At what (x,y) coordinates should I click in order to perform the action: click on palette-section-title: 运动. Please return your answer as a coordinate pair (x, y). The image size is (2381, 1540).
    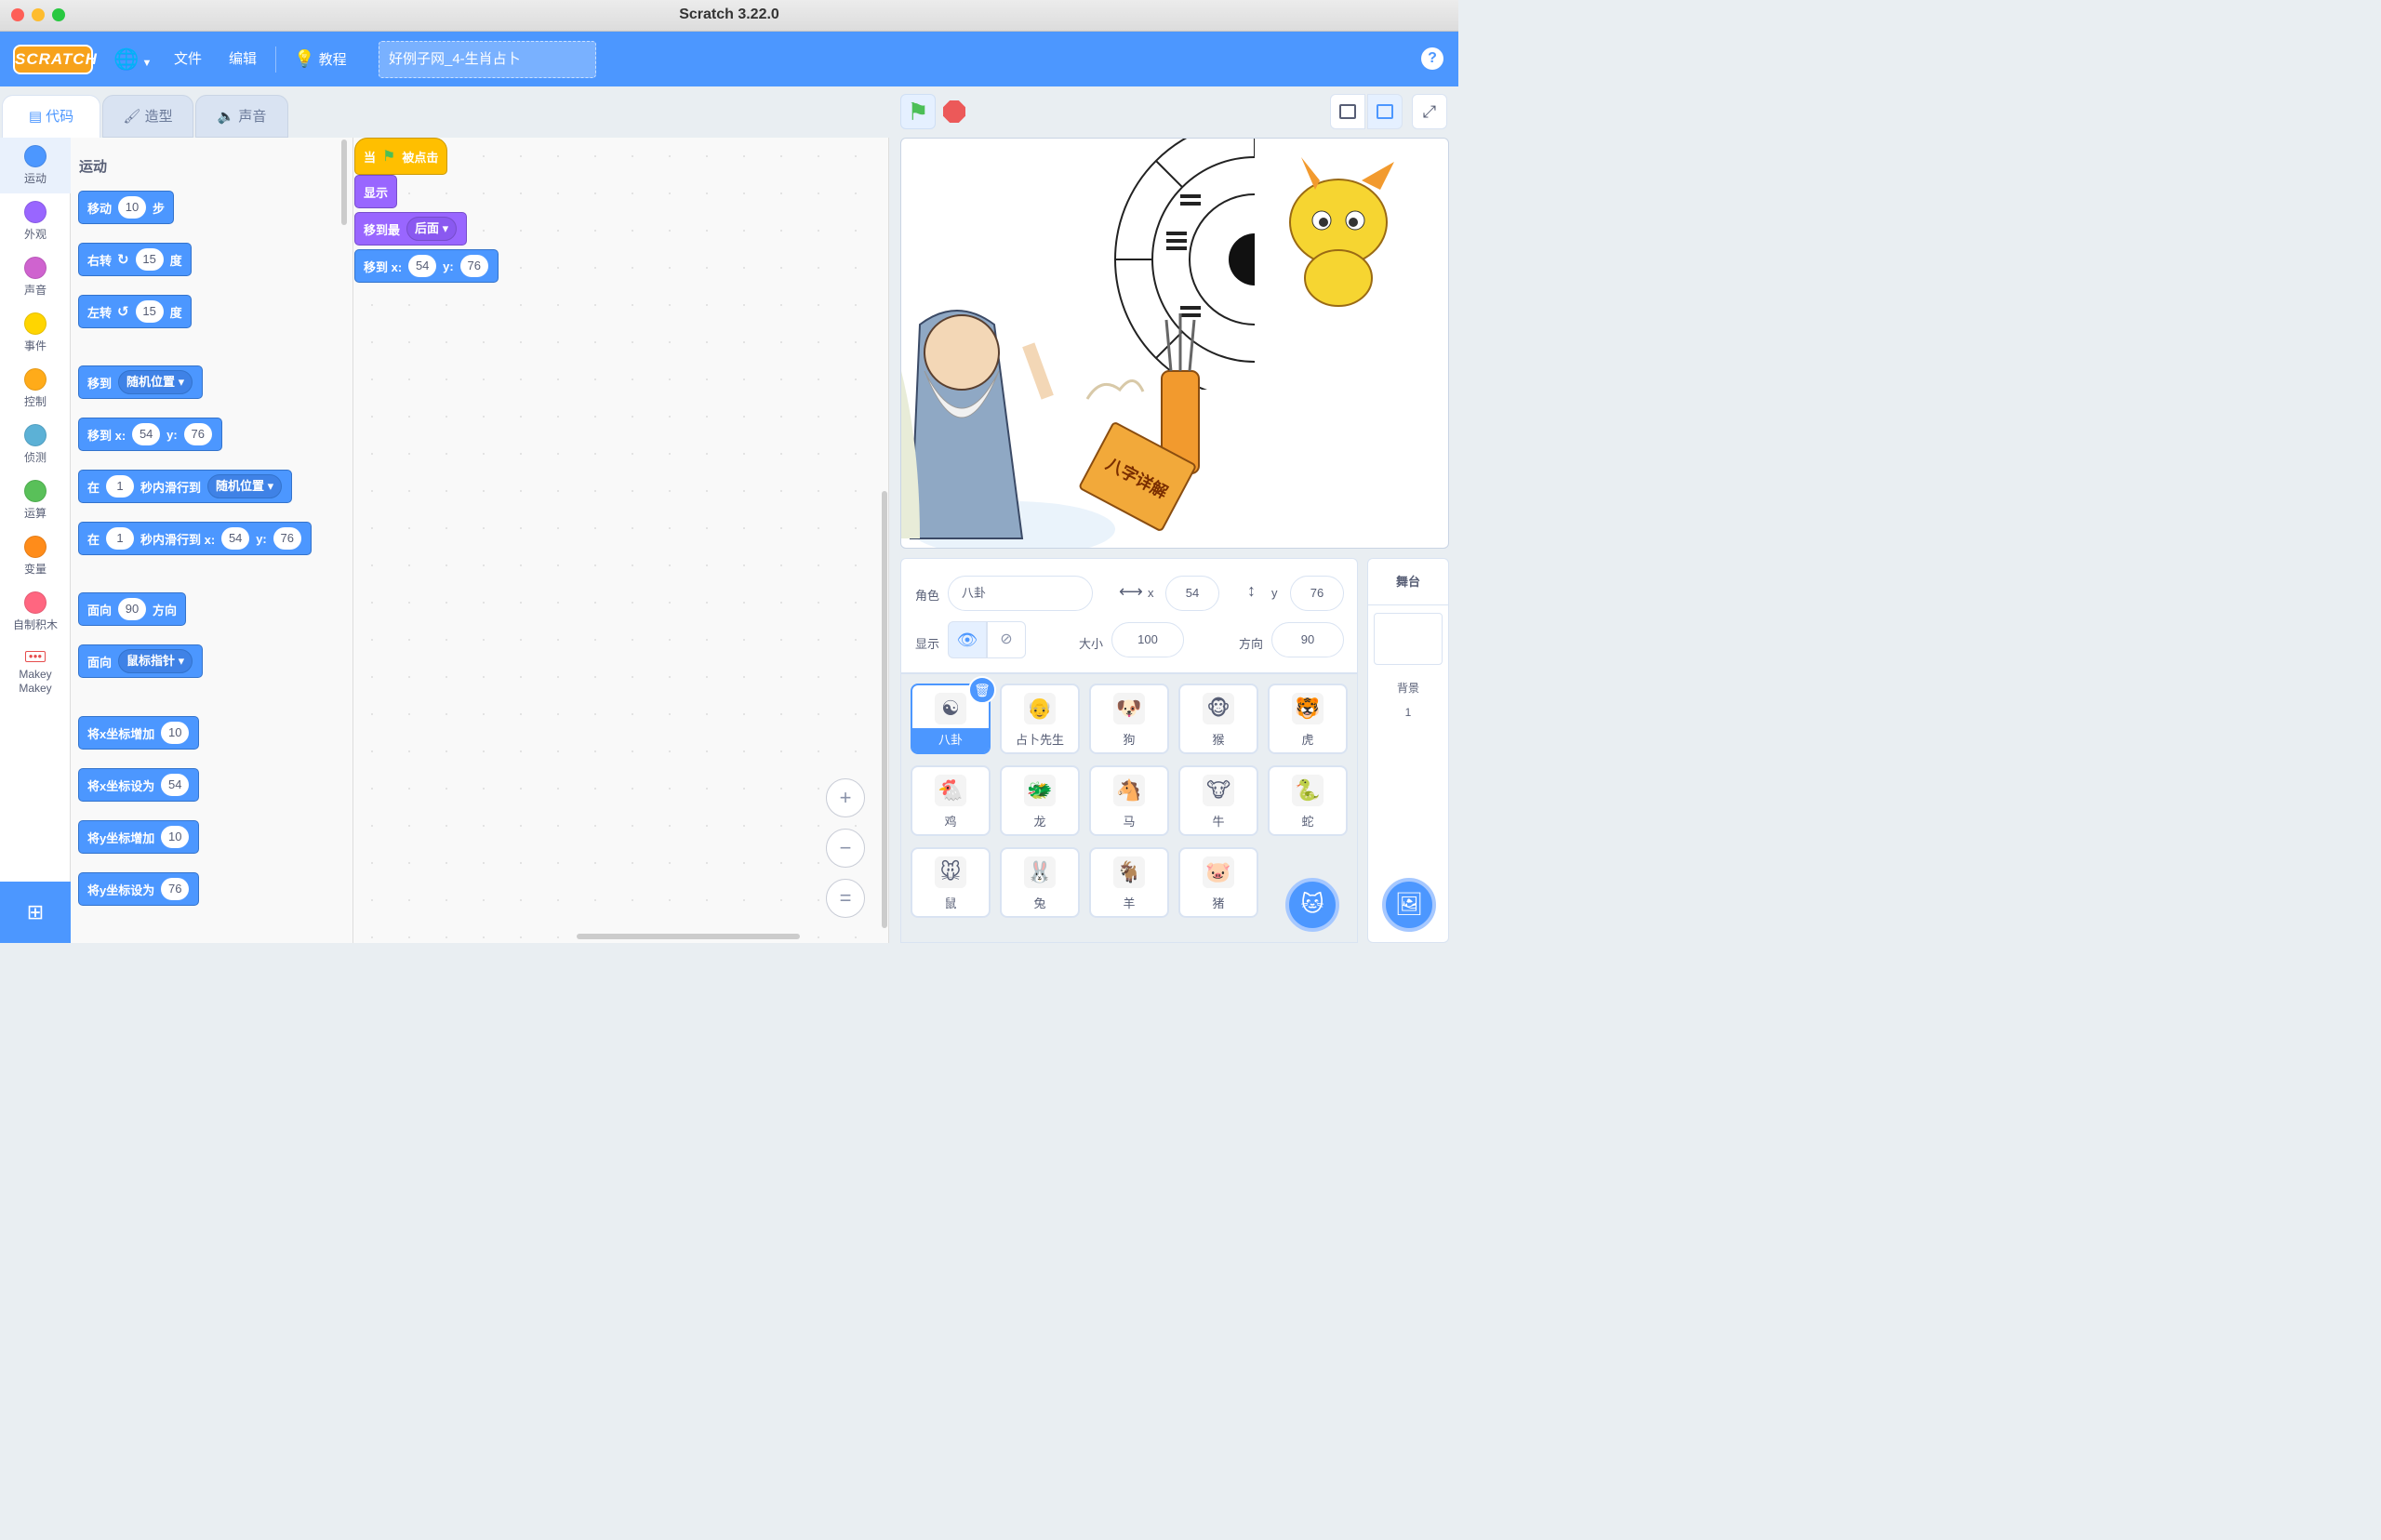
    Looking at the image, I should click on (93, 167).